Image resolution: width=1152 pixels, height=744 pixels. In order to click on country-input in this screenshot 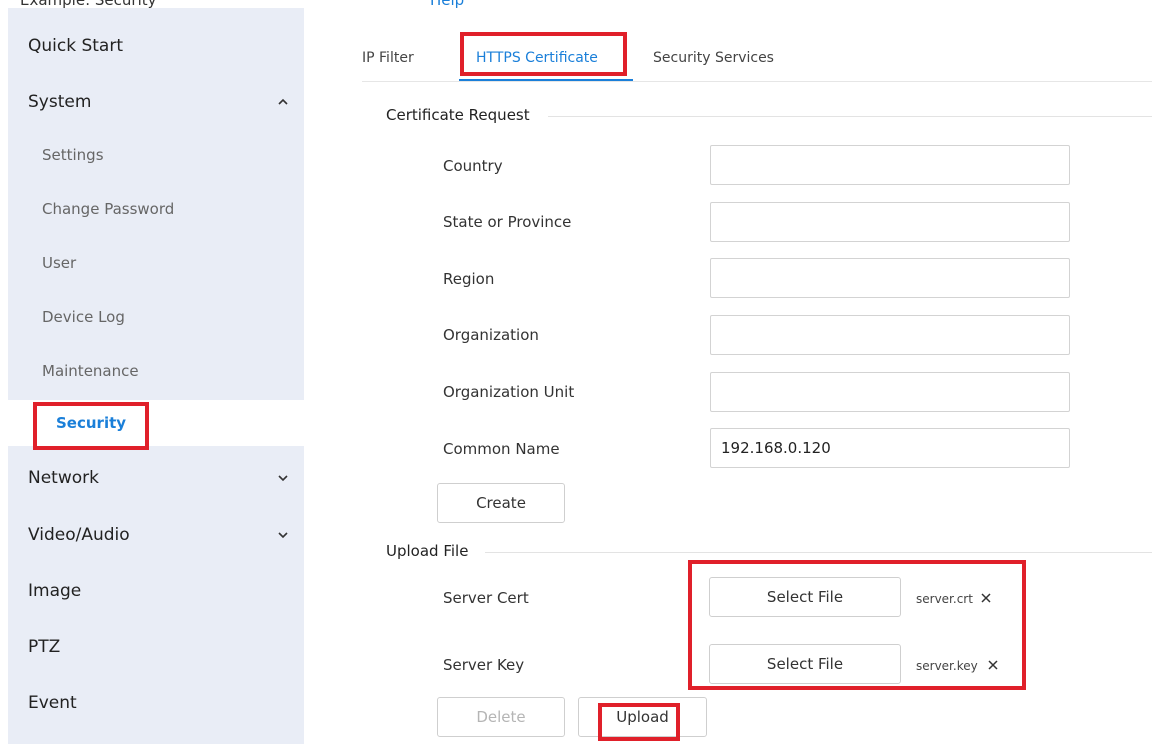, I will do `click(890, 165)`.